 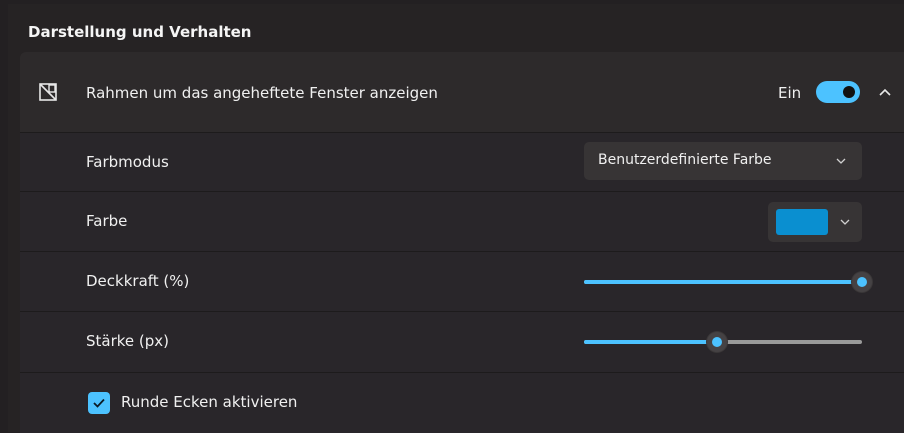 I want to click on checkmark-icon, so click(x=99, y=403).